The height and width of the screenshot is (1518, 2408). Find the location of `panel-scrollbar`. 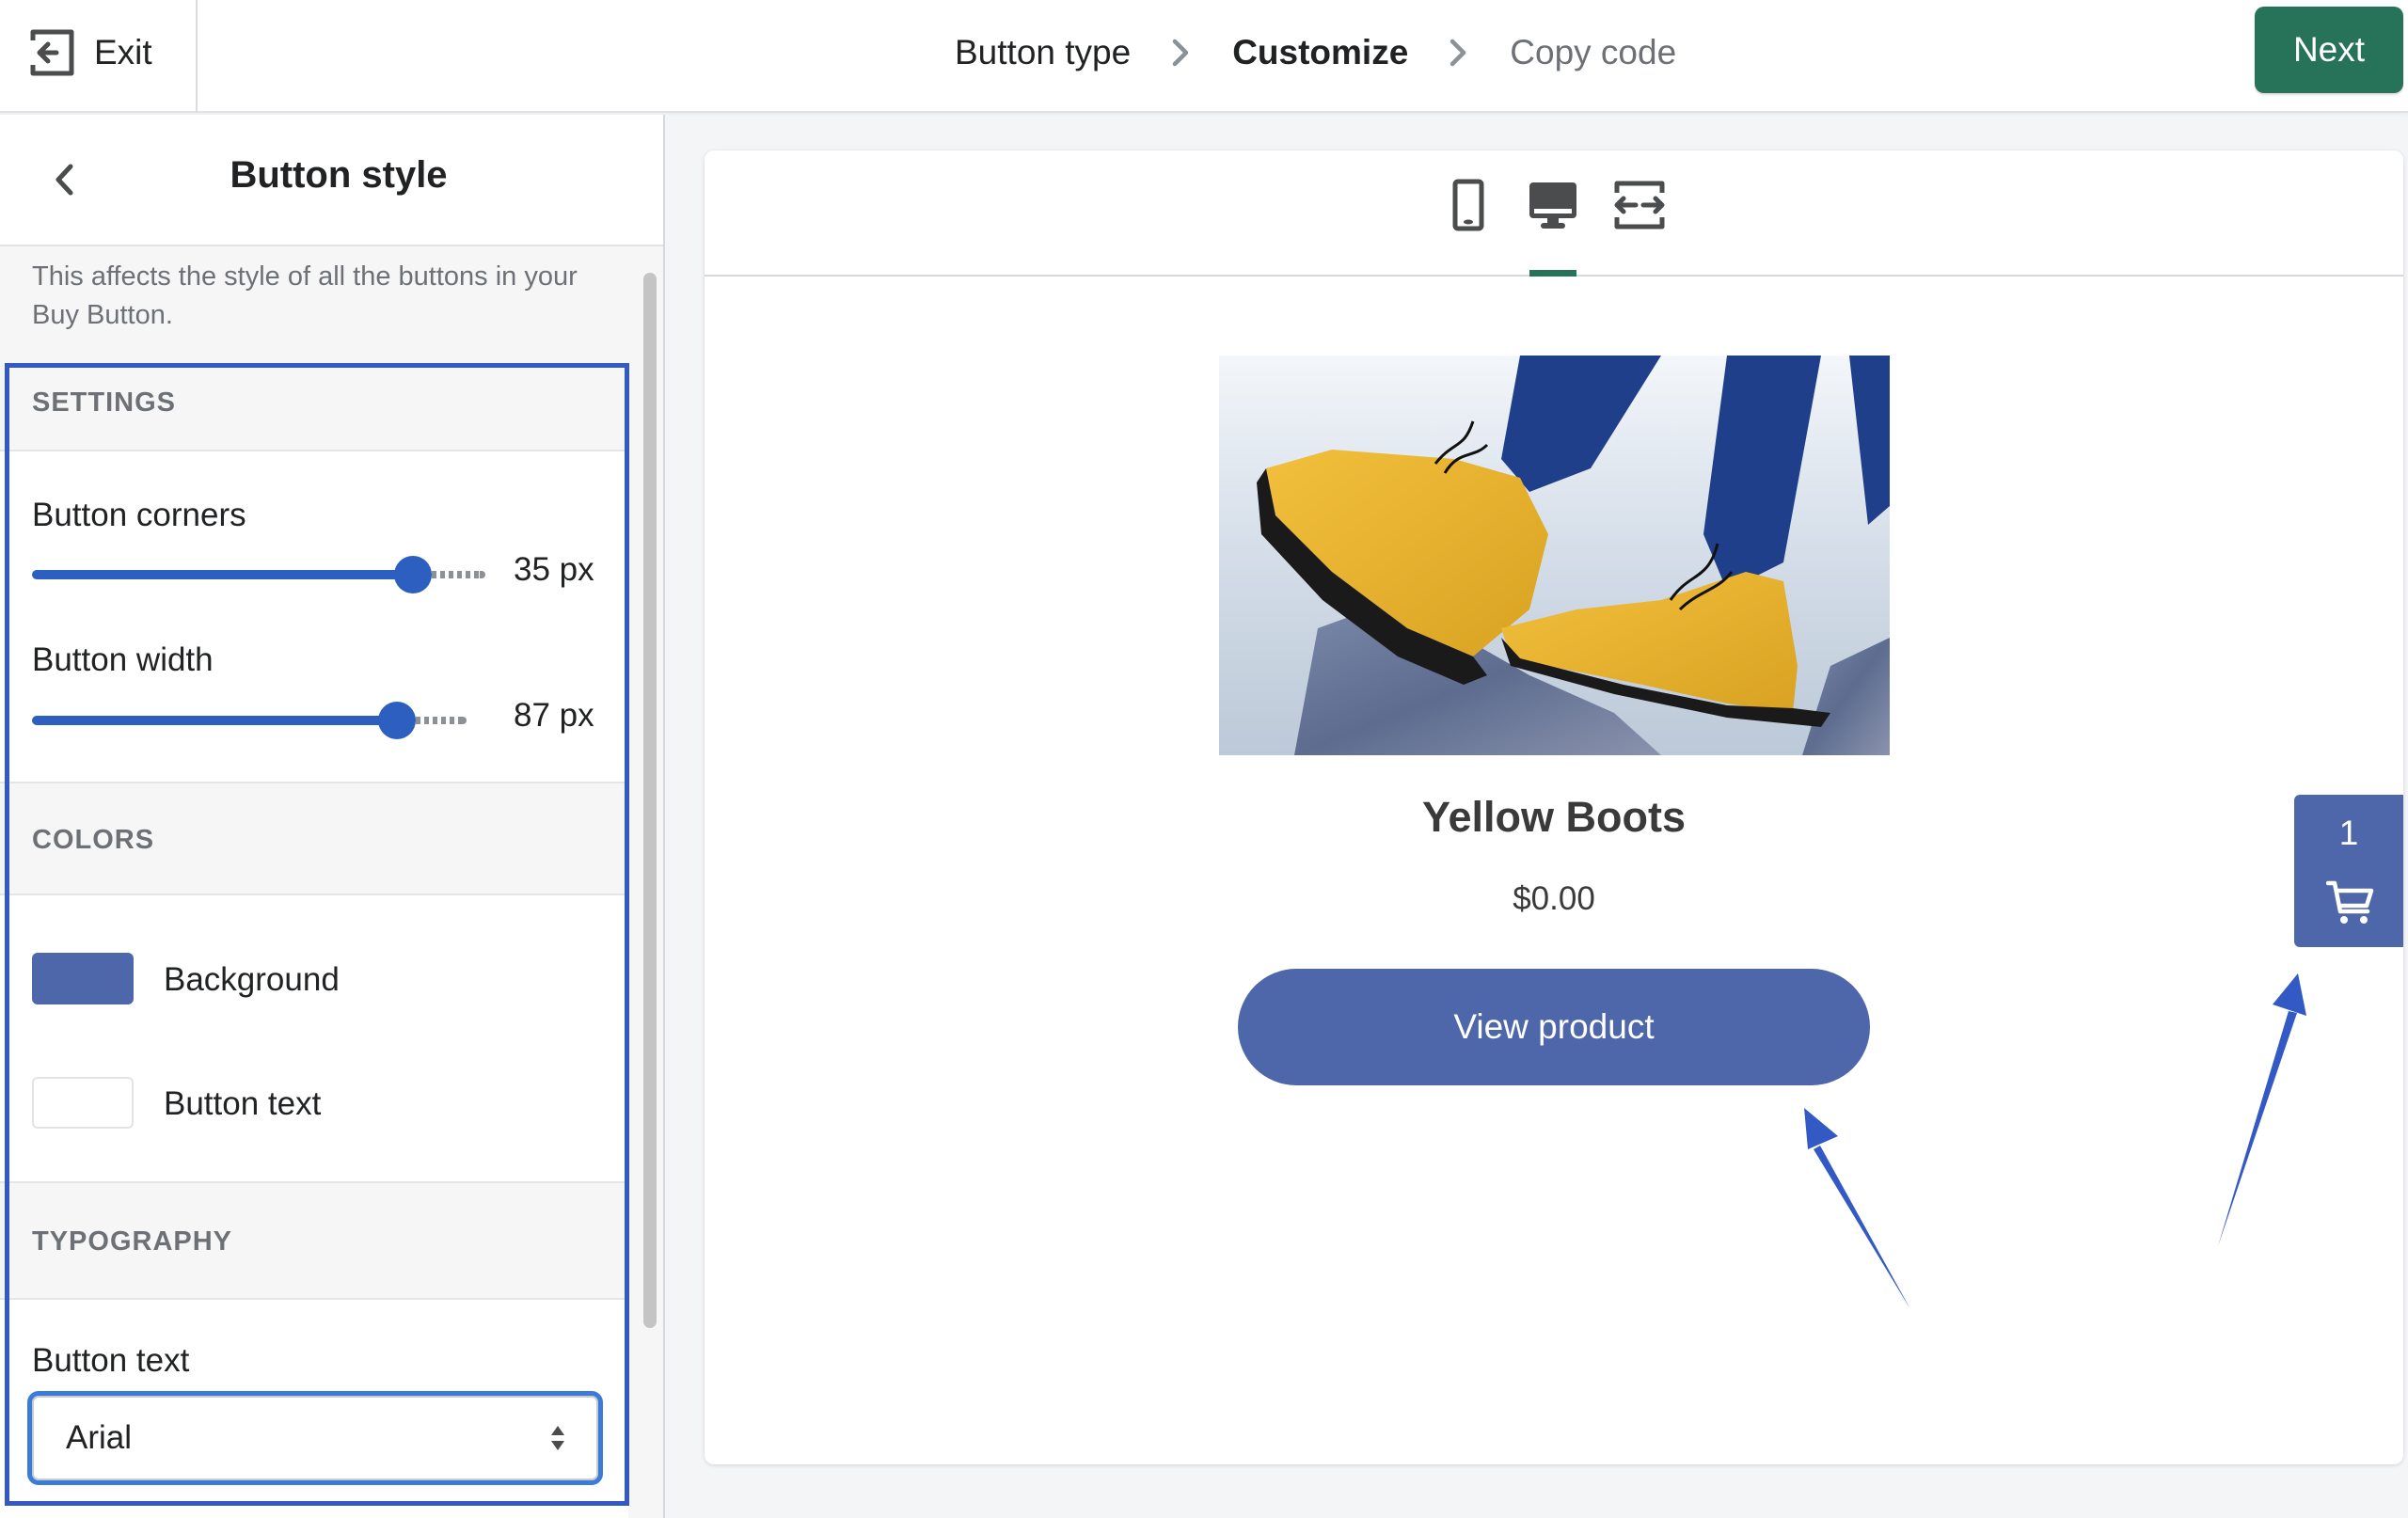

panel-scrollbar is located at coordinates (652, 801).